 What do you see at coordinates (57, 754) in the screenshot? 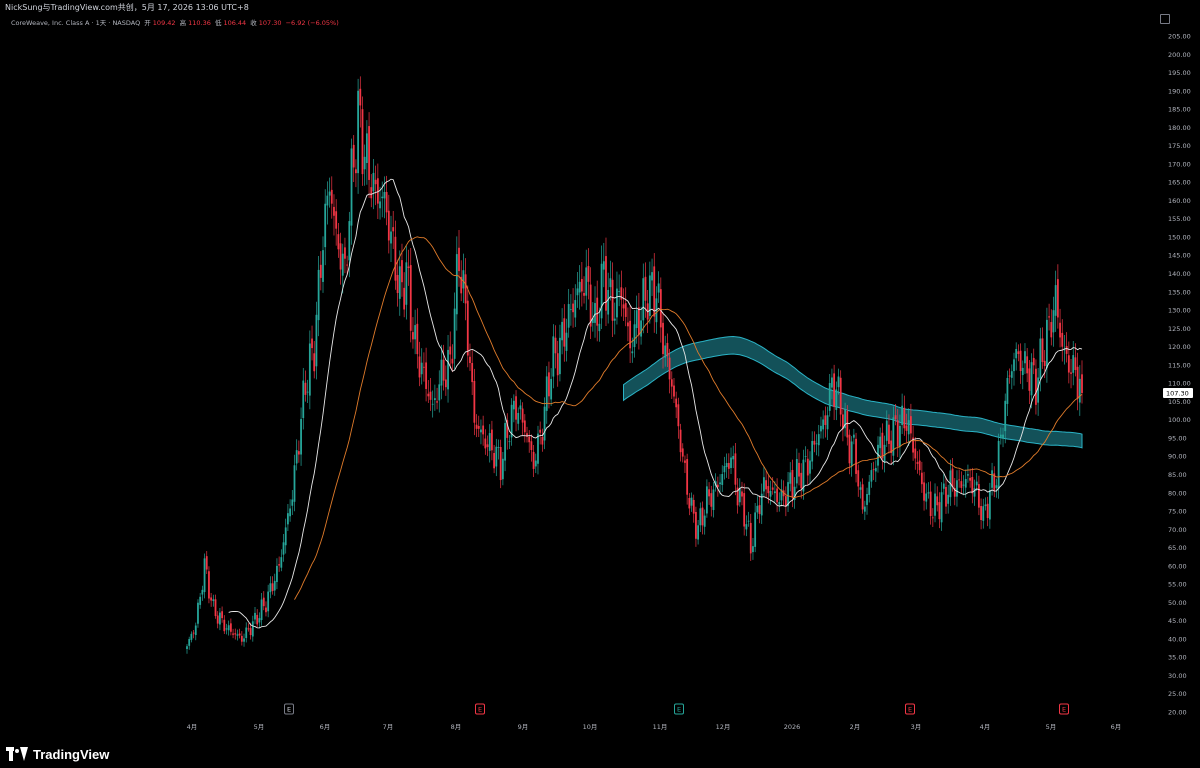
I see `tradingview-logo: TradingView` at bounding box center [57, 754].